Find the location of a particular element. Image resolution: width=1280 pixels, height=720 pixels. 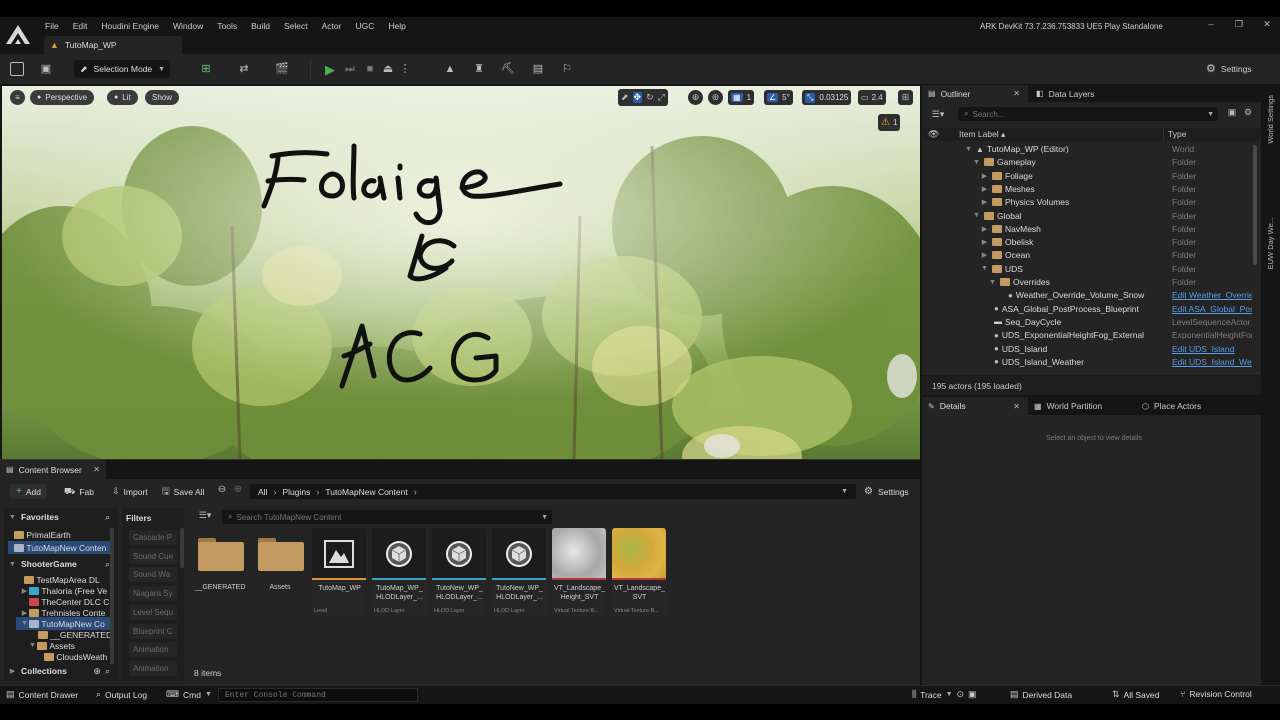

warning-badge: ⚠ 1 is located at coordinates (889, 122).